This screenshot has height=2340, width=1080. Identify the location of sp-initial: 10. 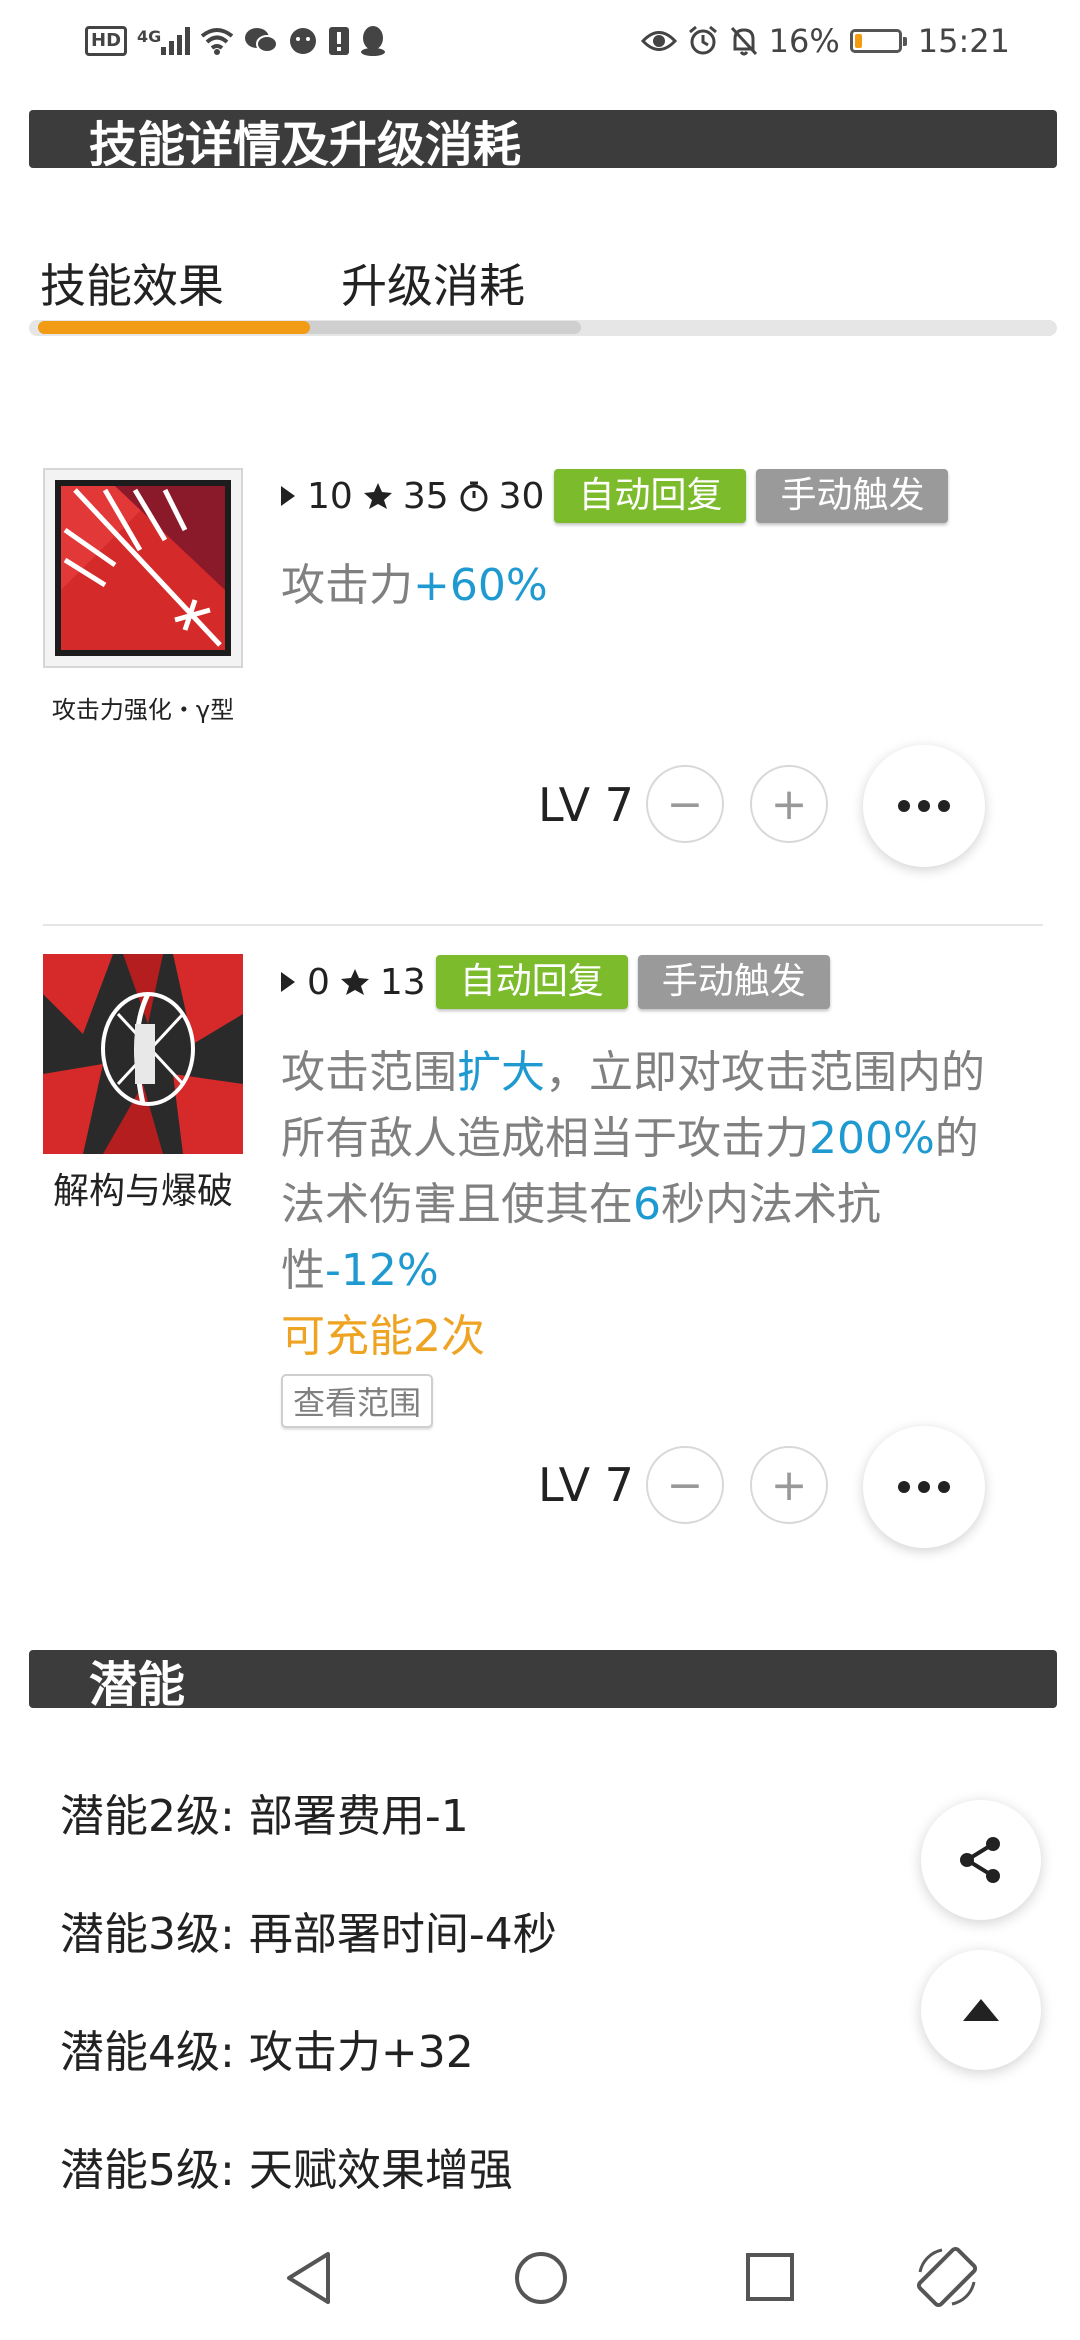
(330, 496).